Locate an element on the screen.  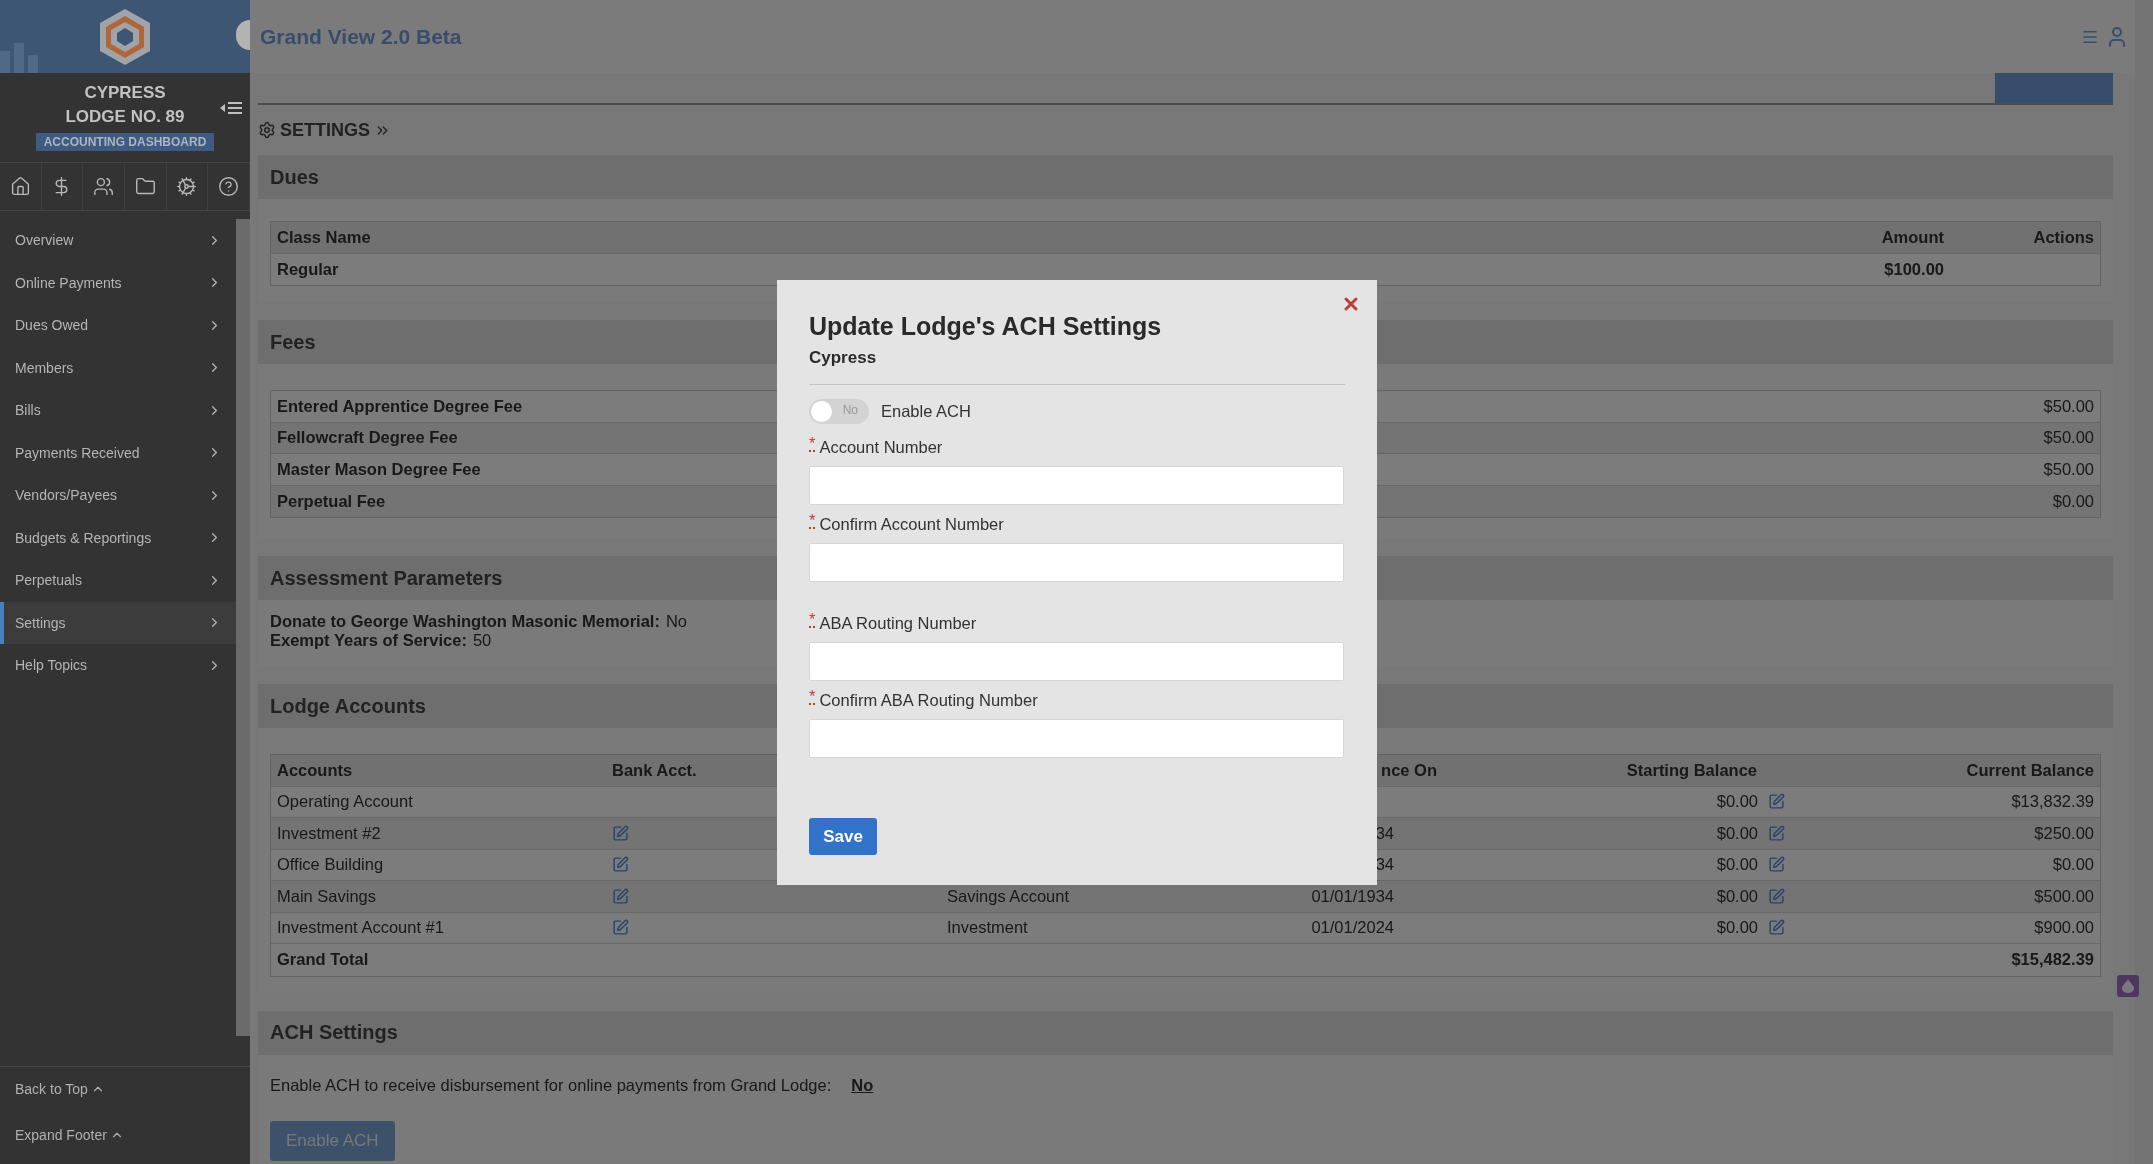
table-cell-text: 01/01/2024 is located at coordinates (1352, 928).